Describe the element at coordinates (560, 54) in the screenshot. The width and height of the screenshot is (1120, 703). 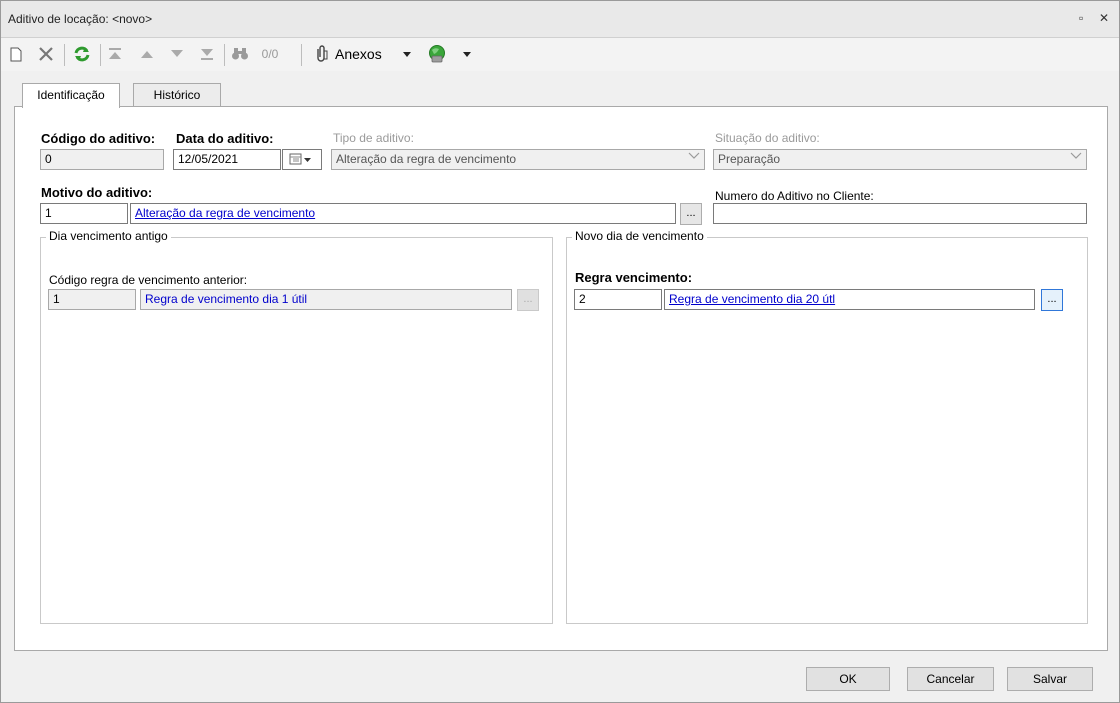
I see `toolbar: 0/0 Anexos` at that location.